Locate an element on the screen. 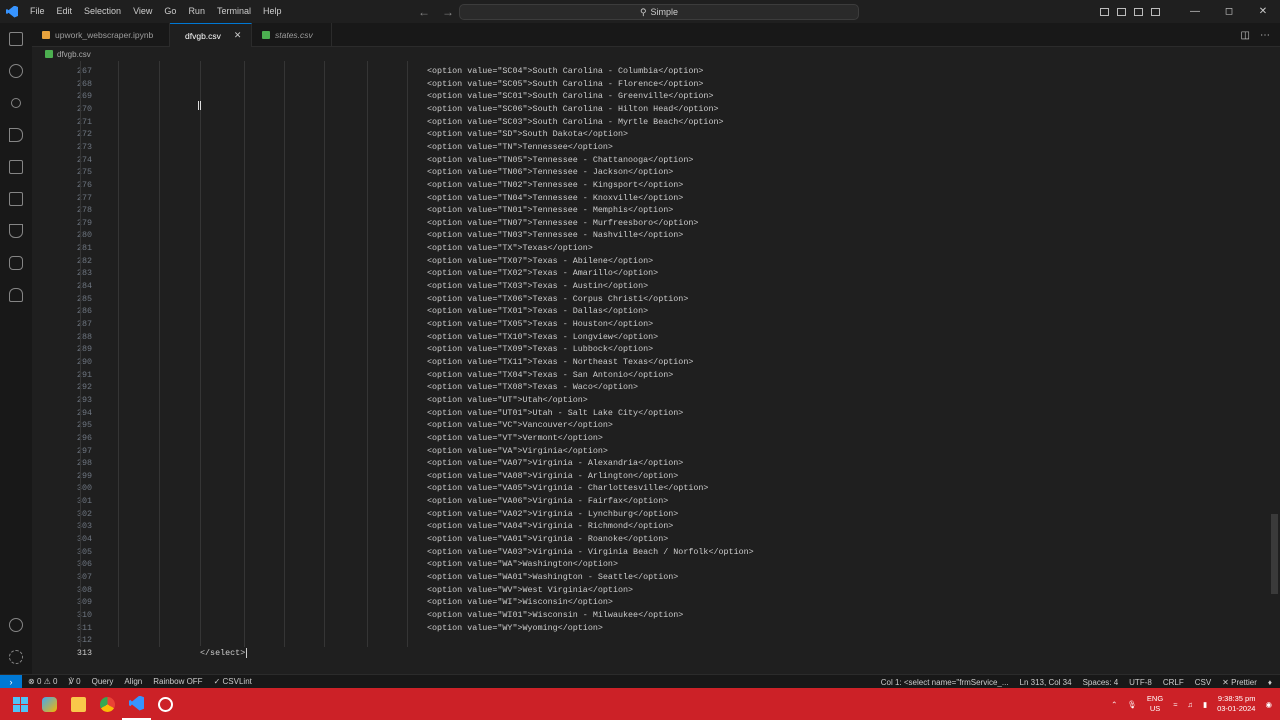 Image resolution: width=1280 pixels, height=720 pixels. menu-terminal: Terminal is located at coordinates (234, 11).